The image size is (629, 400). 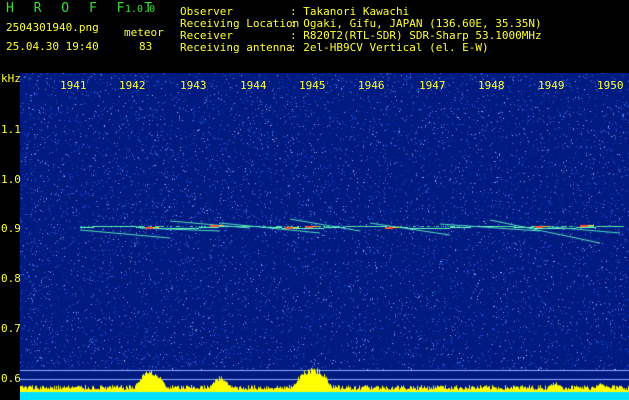 I want to click on time-tick: 1947, so click(x=432, y=85).